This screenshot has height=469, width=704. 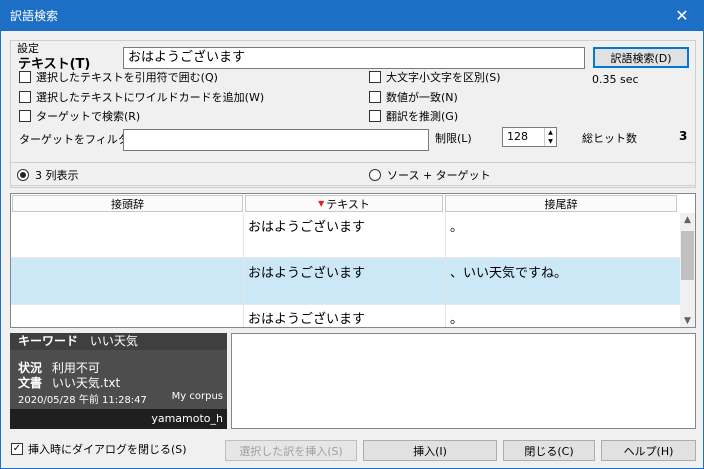 What do you see at coordinates (150, 97) in the screenshot?
I see `checkbox-label: 選択したテキストにワイルドカードを追加(W)` at bounding box center [150, 97].